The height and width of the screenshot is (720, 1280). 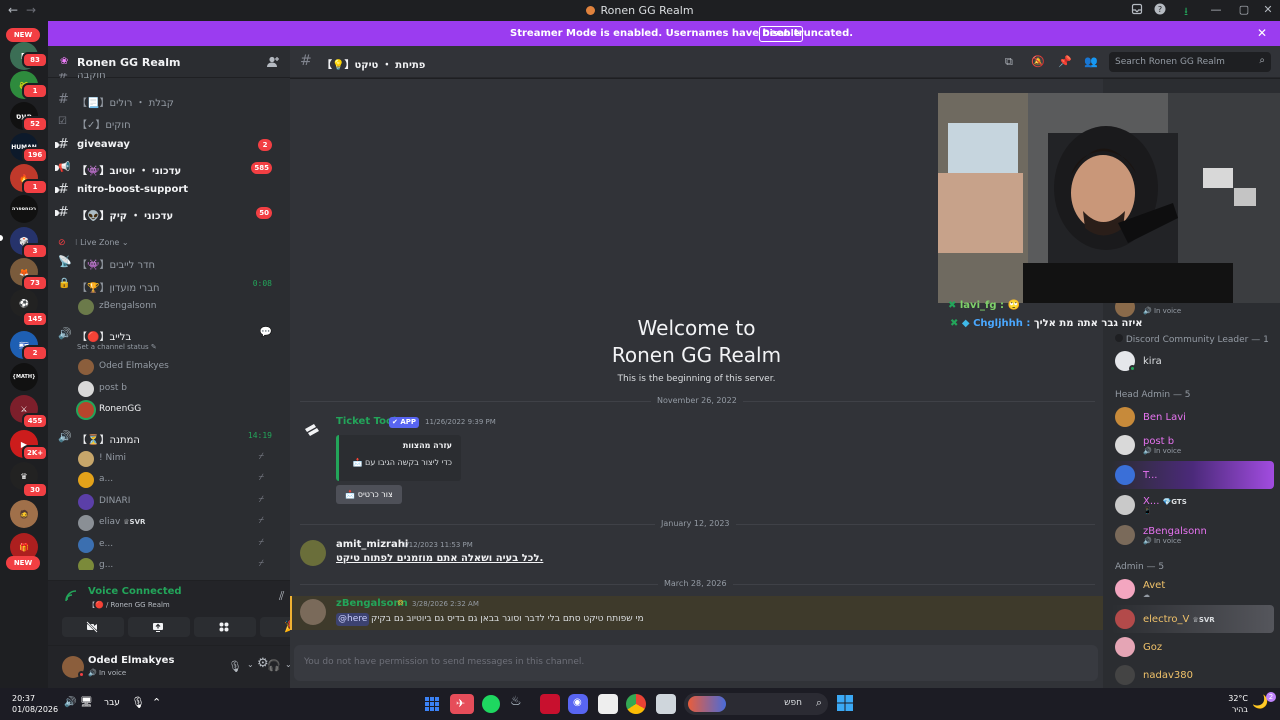 I want to click on channel-baliev: 🔊 【🔴】בלייב 💬, so click(x=172, y=334).